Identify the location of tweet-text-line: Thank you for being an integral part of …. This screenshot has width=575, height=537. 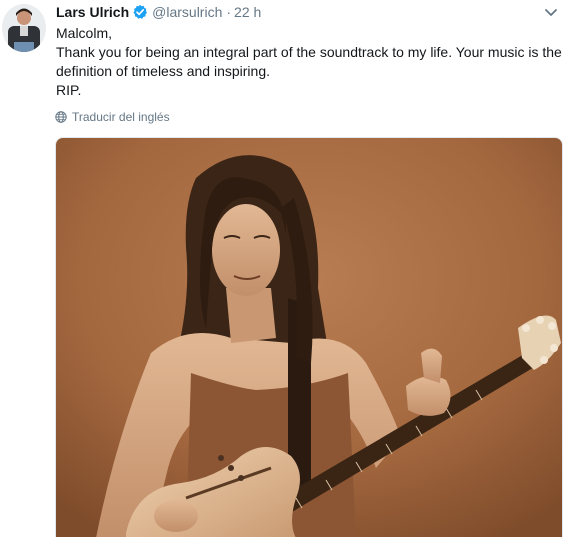
(309, 61).